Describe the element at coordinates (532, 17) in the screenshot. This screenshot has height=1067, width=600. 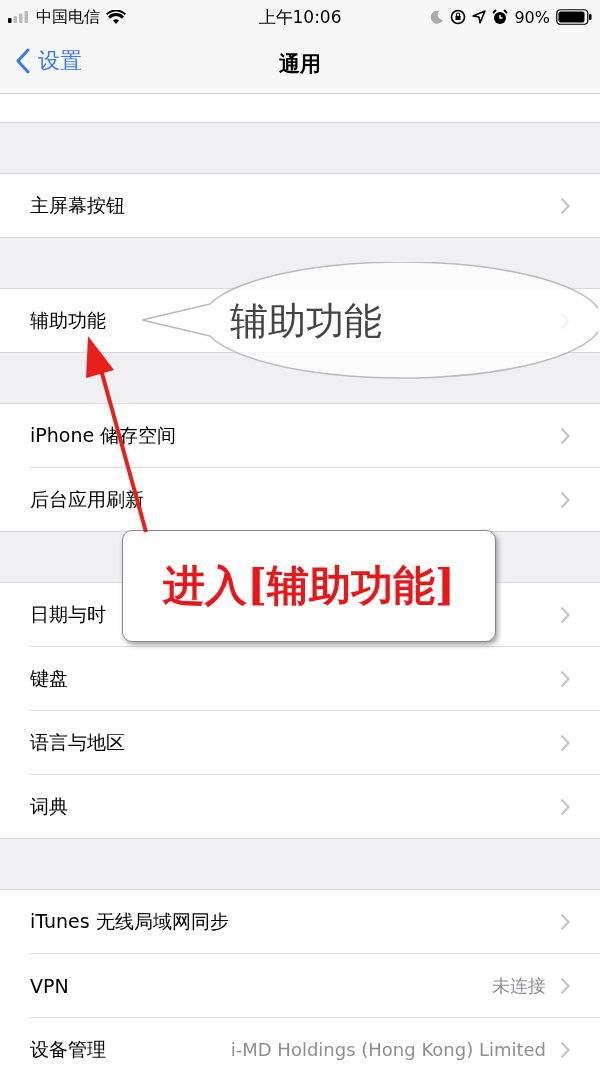
I see `battery-percent: 90%` at that location.